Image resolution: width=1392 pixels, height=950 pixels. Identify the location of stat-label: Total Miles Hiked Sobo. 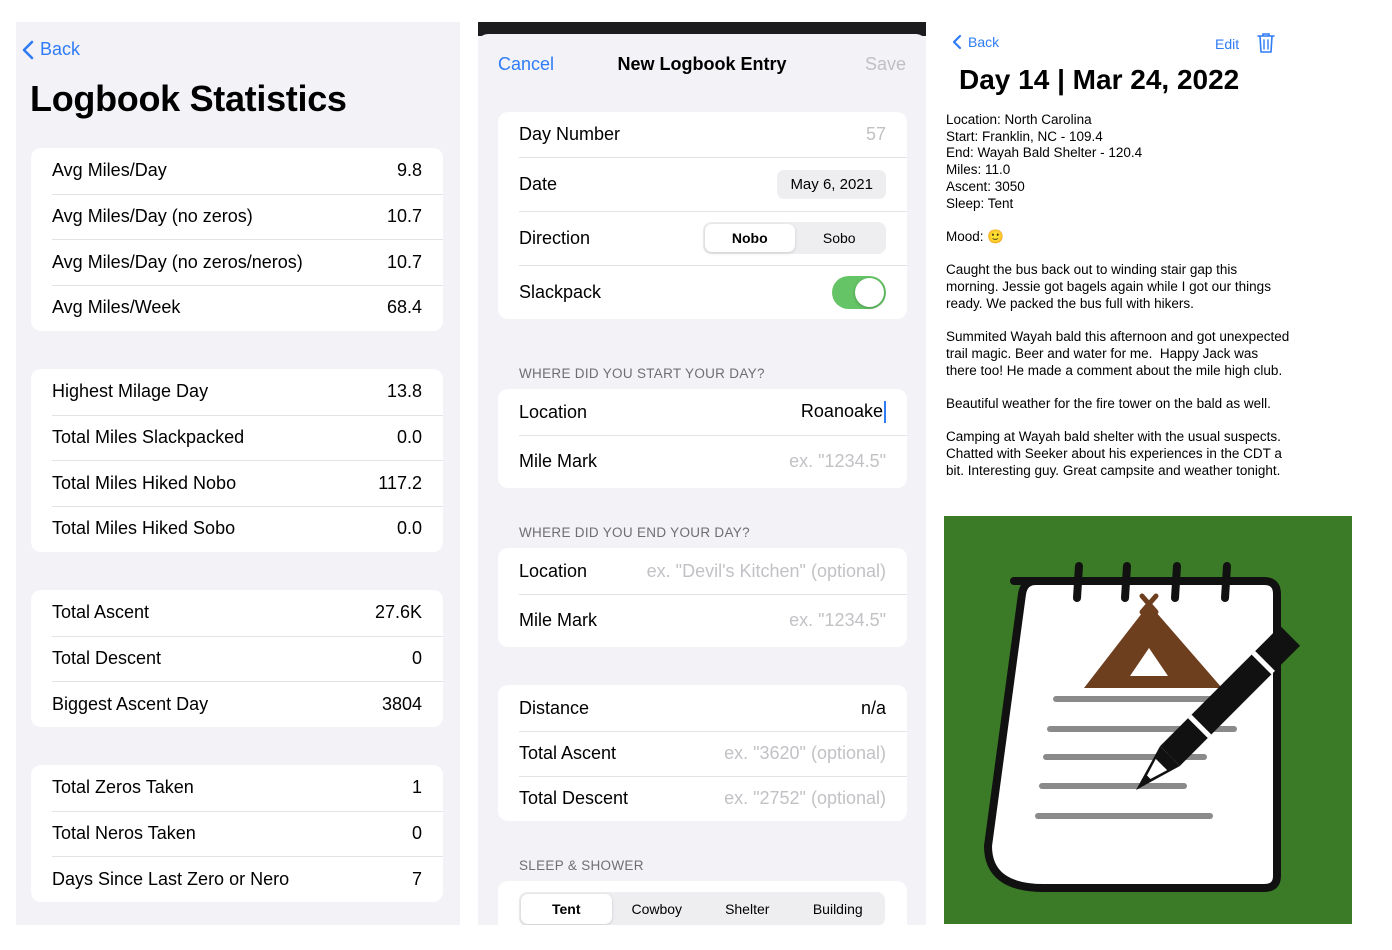
(144, 528).